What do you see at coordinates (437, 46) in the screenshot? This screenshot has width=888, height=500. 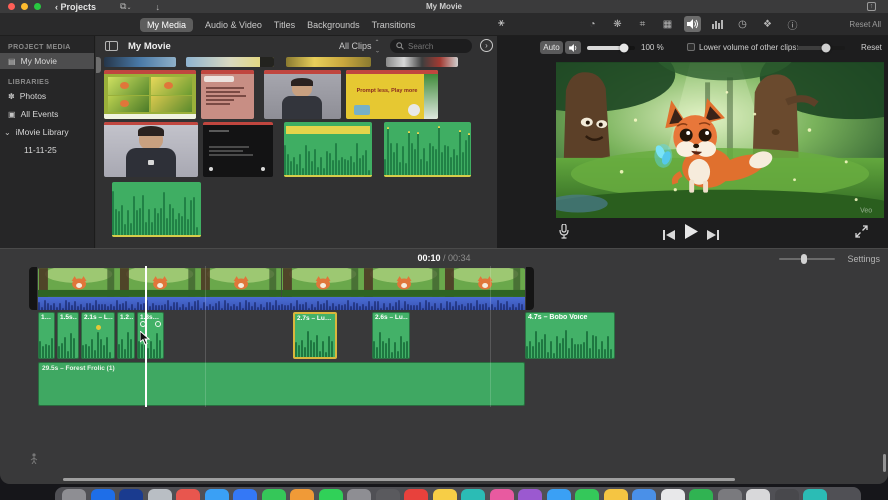 I see `search-input` at bounding box center [437, 46].